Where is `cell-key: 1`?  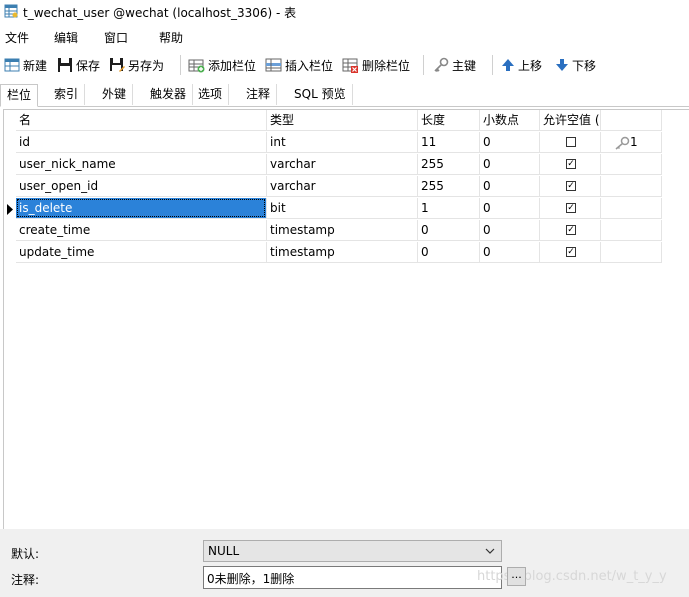
cell-key: 1 is located at coordinates (631, 142).